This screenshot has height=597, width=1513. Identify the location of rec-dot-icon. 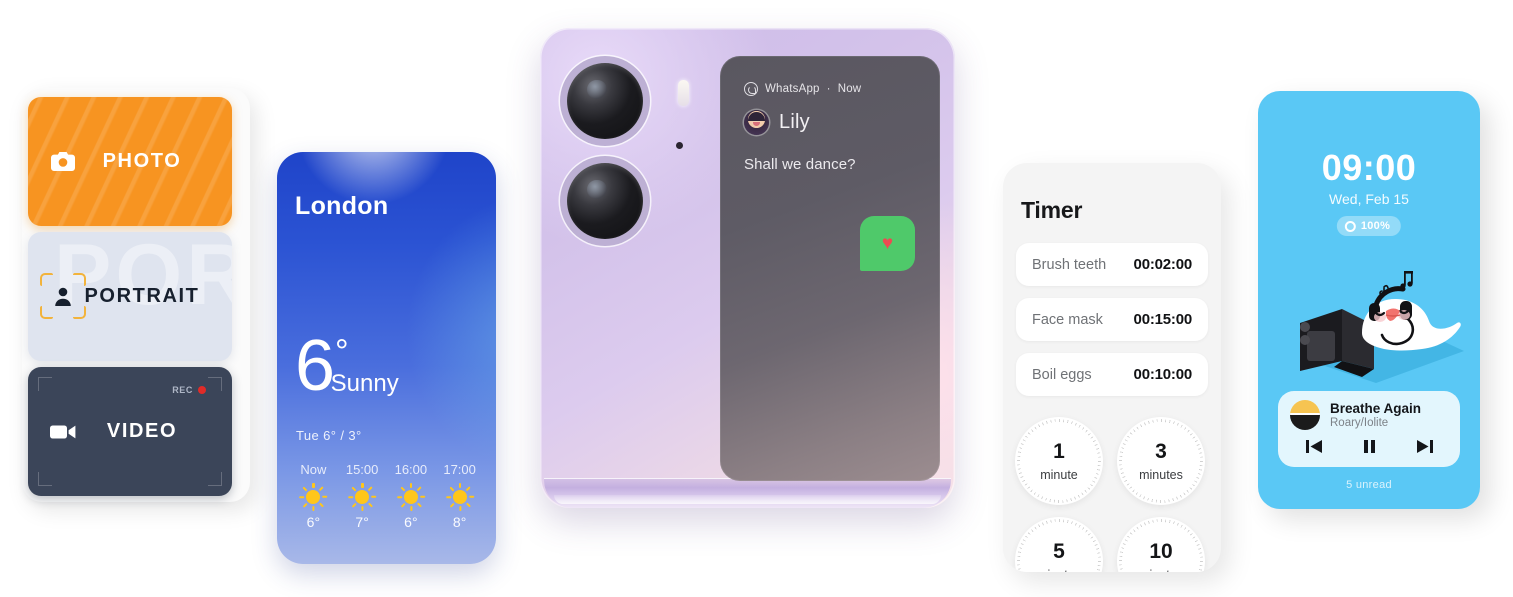
(202, 390).